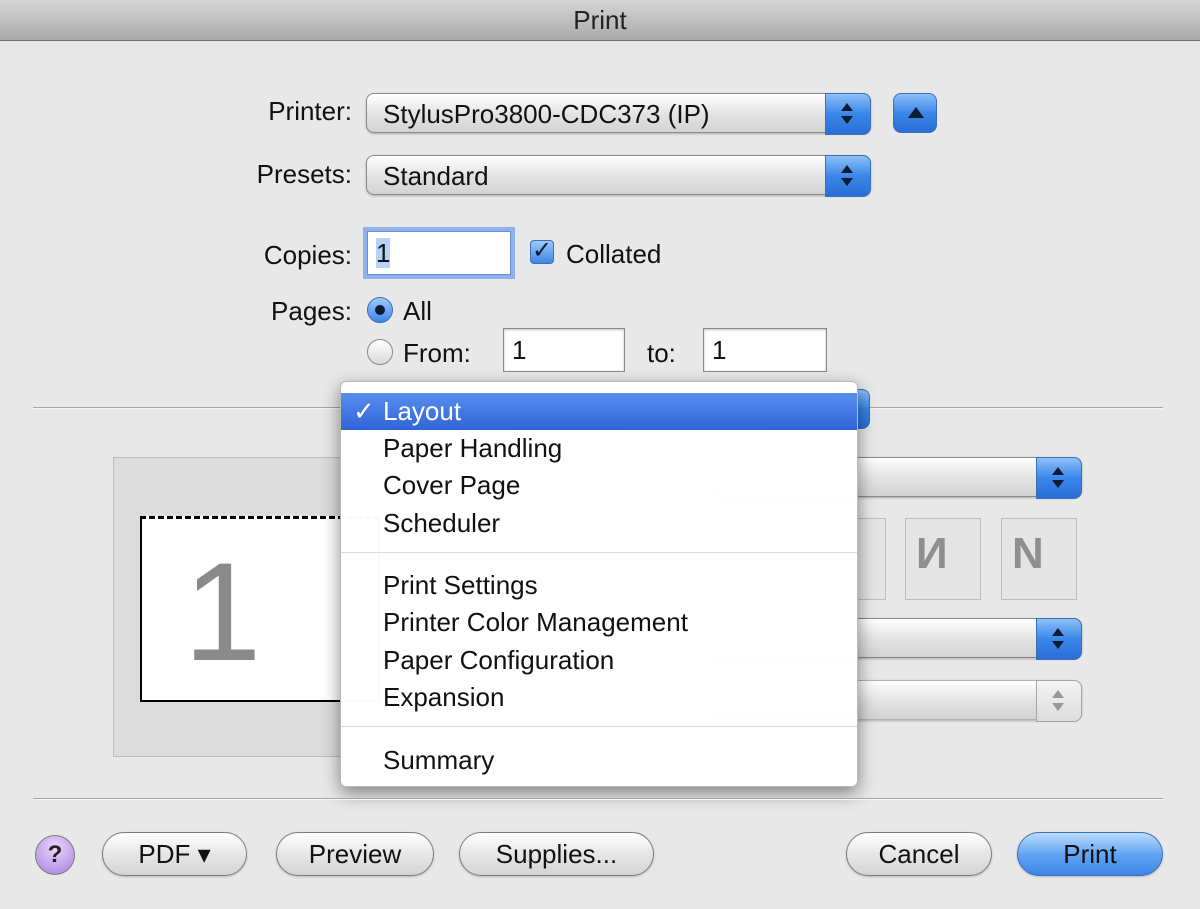 The width and height of the screenshot is (1200, 909). What do you see at coordinates (1059, 639) in the screenshot?
I see `border-stepper-icon` at bounding box center [1059, 639].